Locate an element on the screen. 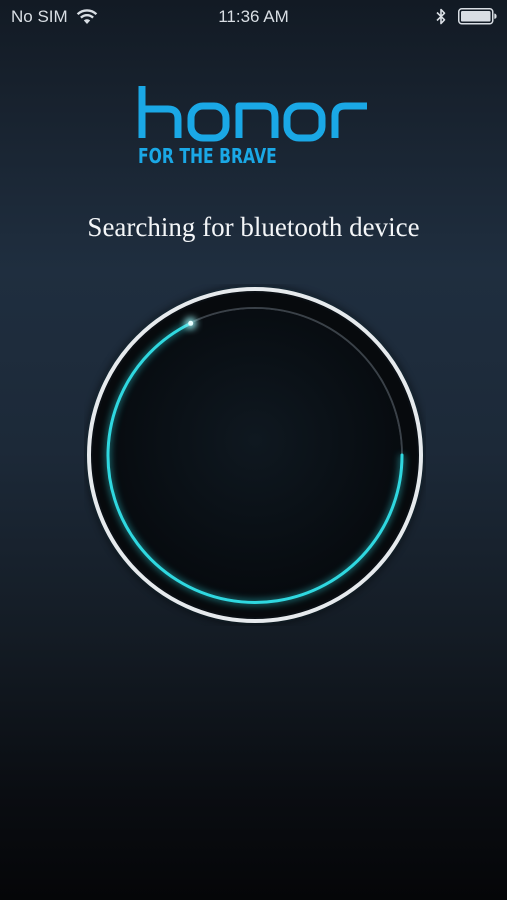  status-time: 11:36 AM is located at coordinates (253, 16).